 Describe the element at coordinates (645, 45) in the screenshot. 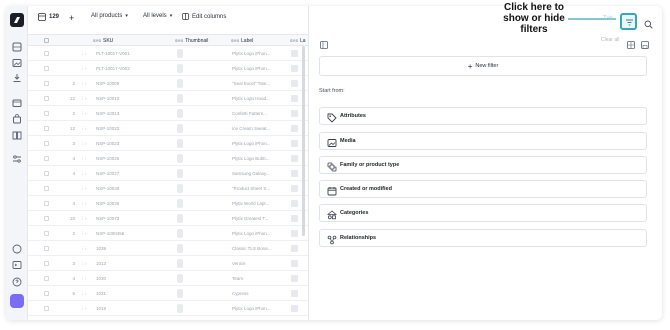

I see `save-icon` at that location.